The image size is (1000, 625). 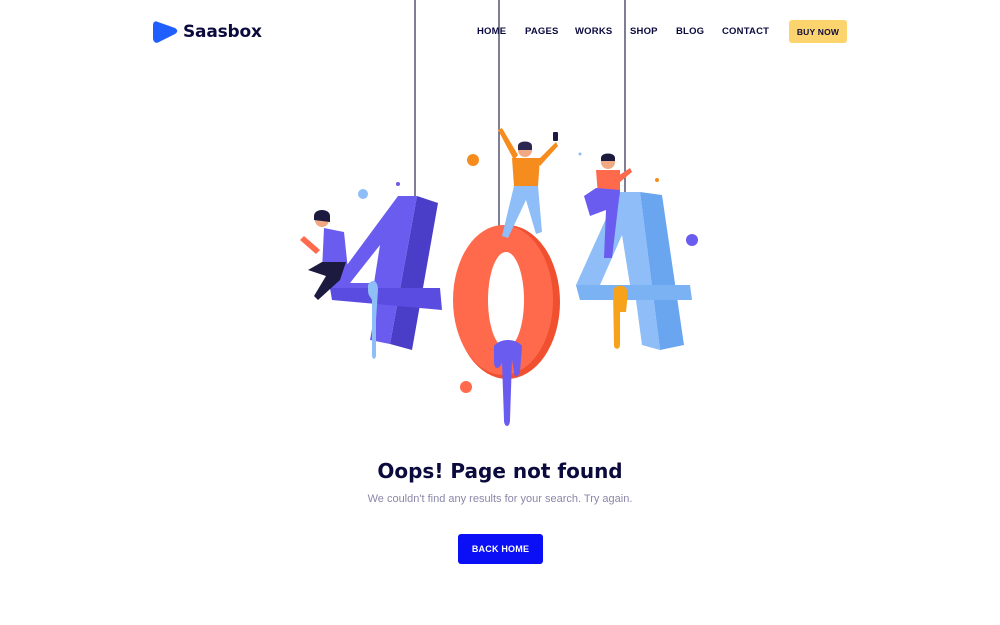 I want to click on back-home-button: BACK HOME, so click(x=500, y=549).